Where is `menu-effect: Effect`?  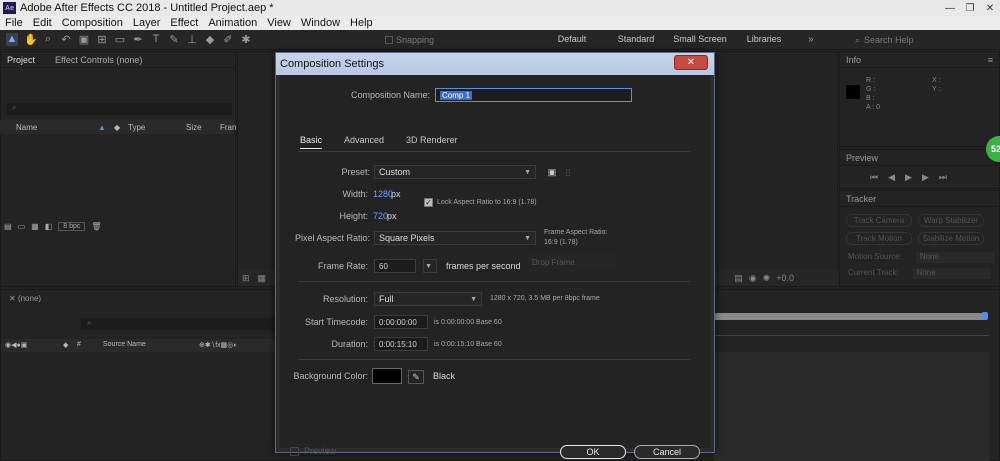 menu-effect: Effect is located at coordinates (184, 23).